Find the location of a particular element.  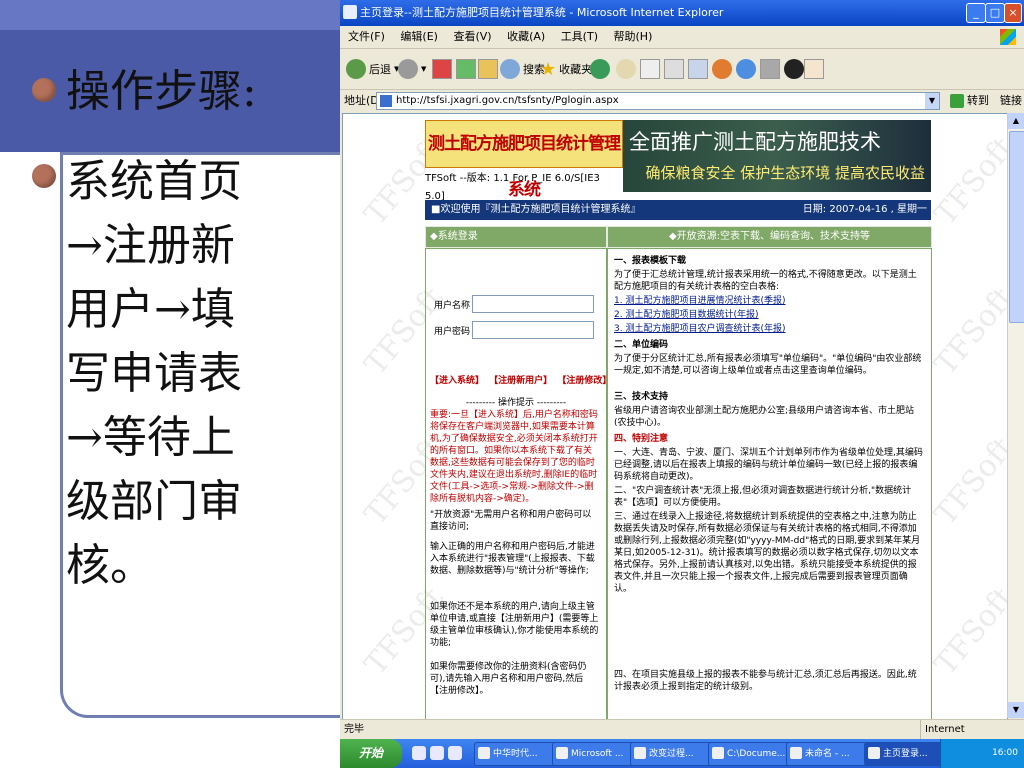

desktop-quicklaunch-icon is located at coordinates (437, 753).